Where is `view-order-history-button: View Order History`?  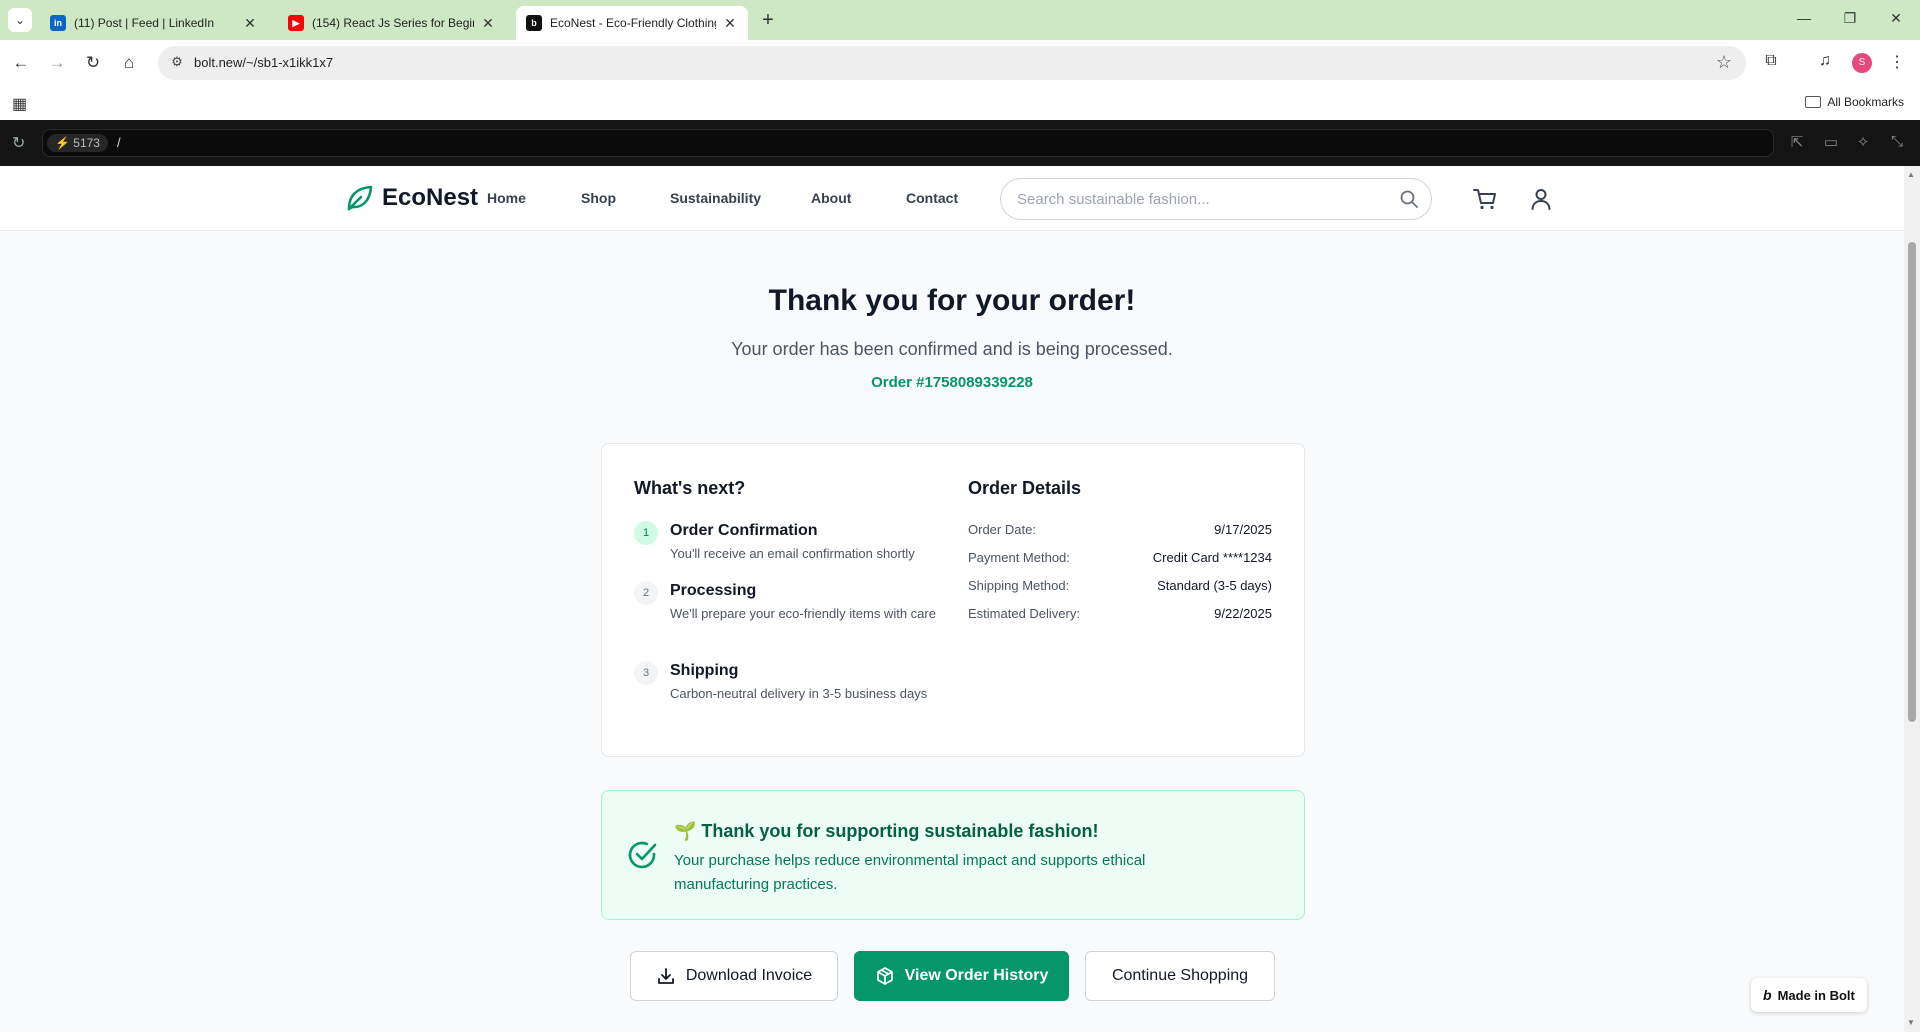
view-order-history-button: View Order History is located at coordinates (961, 976).